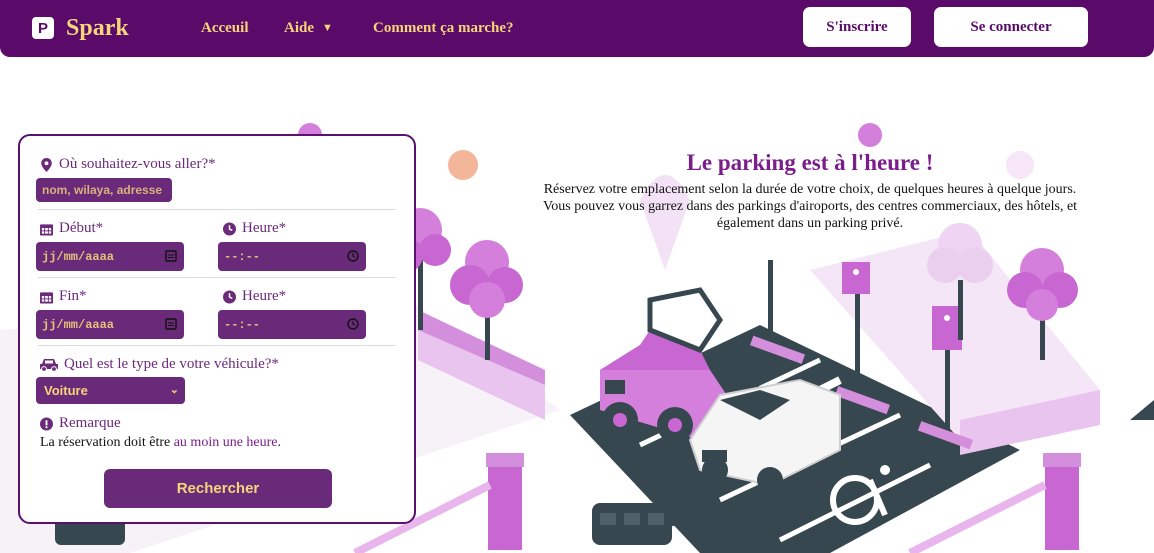 Image resolution: width=1154 pixels, height=553 pixels. Describe the element at coordinates (43, 28) in the screenshot. I see `parking-logo-icon: P` at that location.